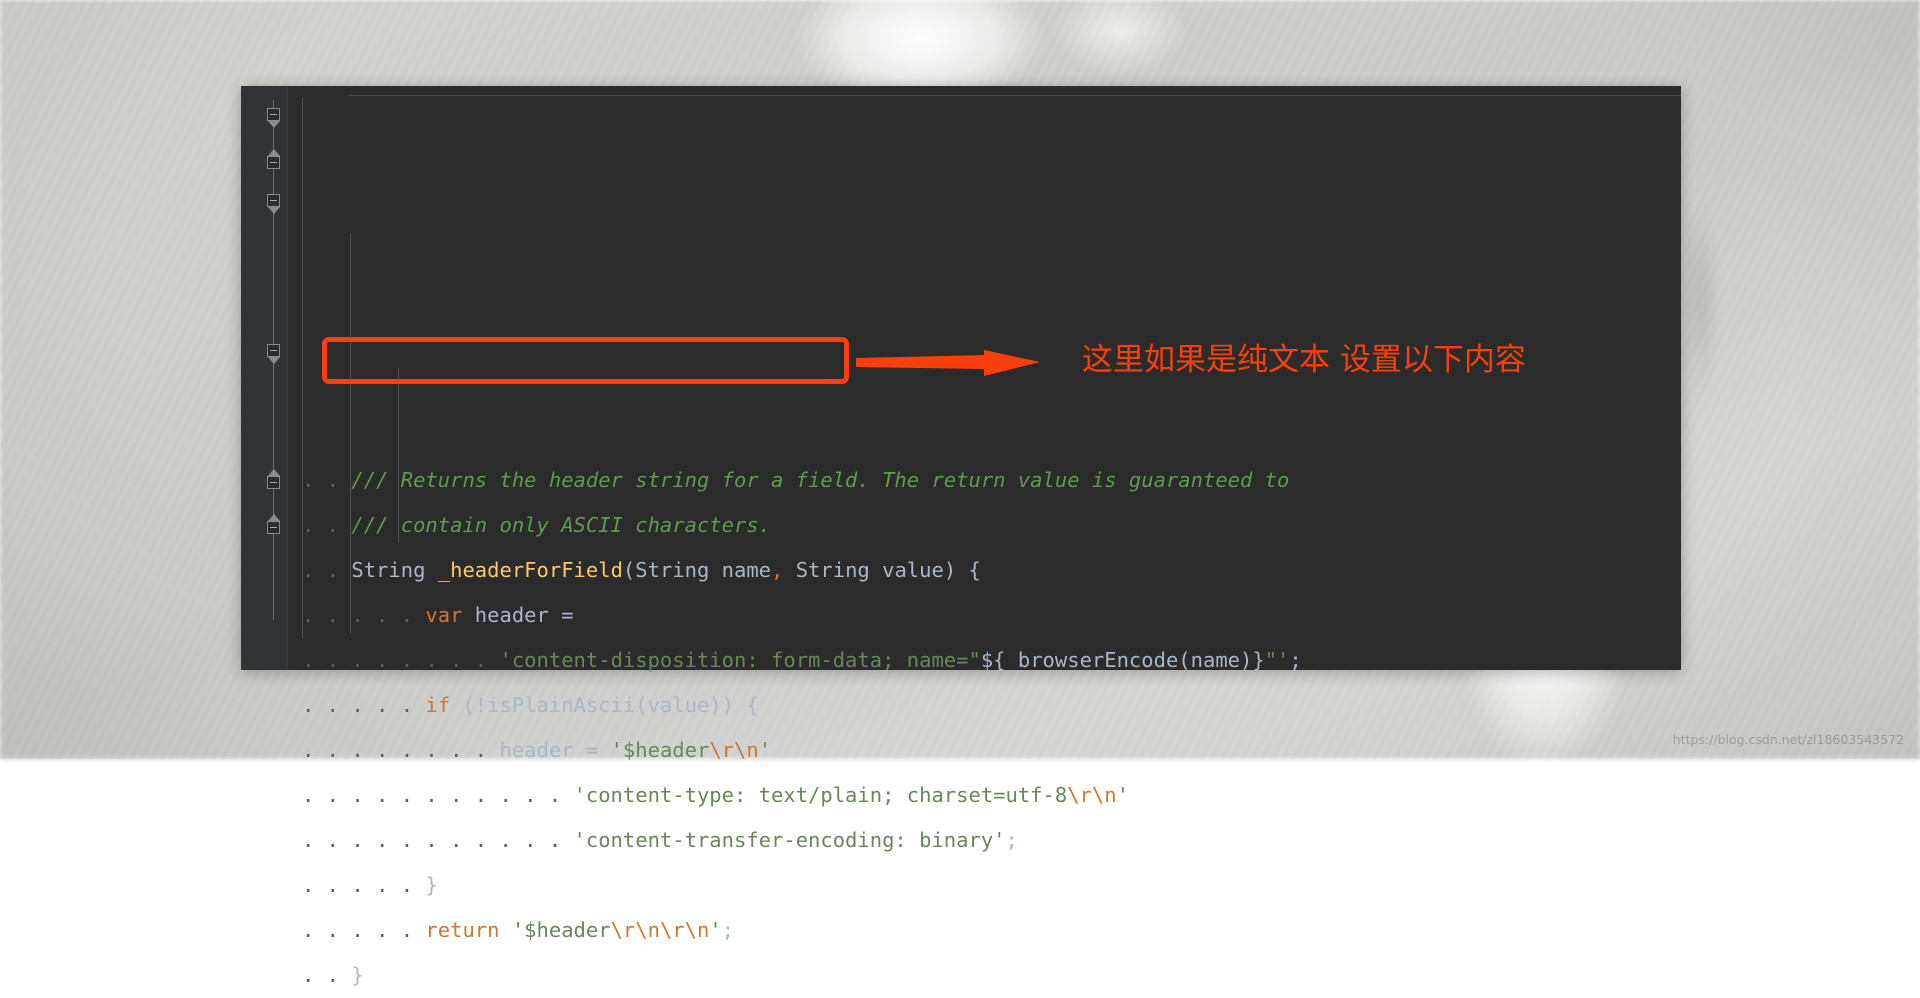  Describe the element at coordinates (468, 930) in the screenshot. I see `code-token-kw: return` at that location.